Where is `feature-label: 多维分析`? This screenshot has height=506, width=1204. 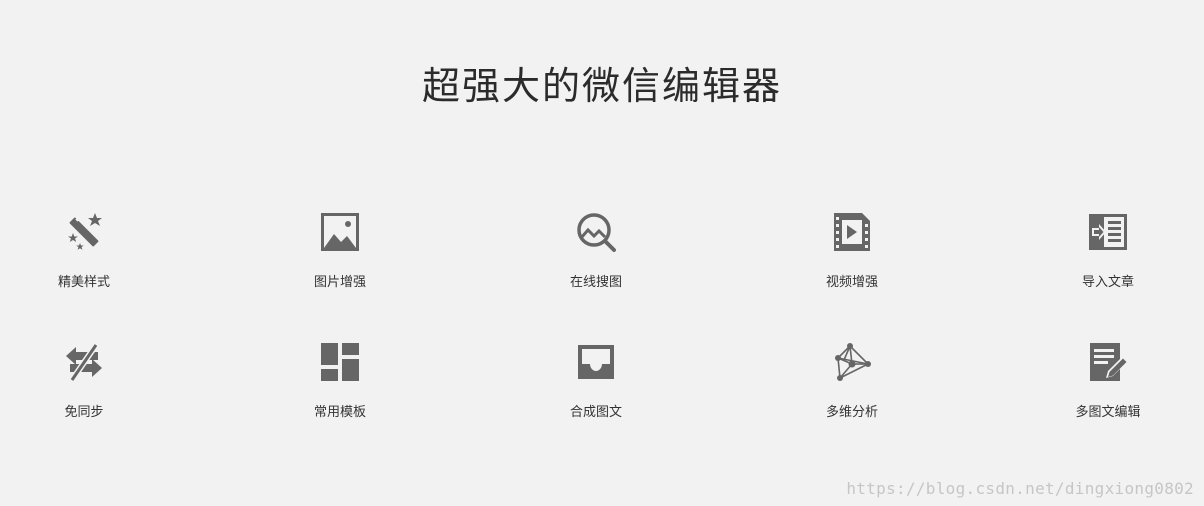
feature-label: 多维分析 is located at coordinates (851, 412).